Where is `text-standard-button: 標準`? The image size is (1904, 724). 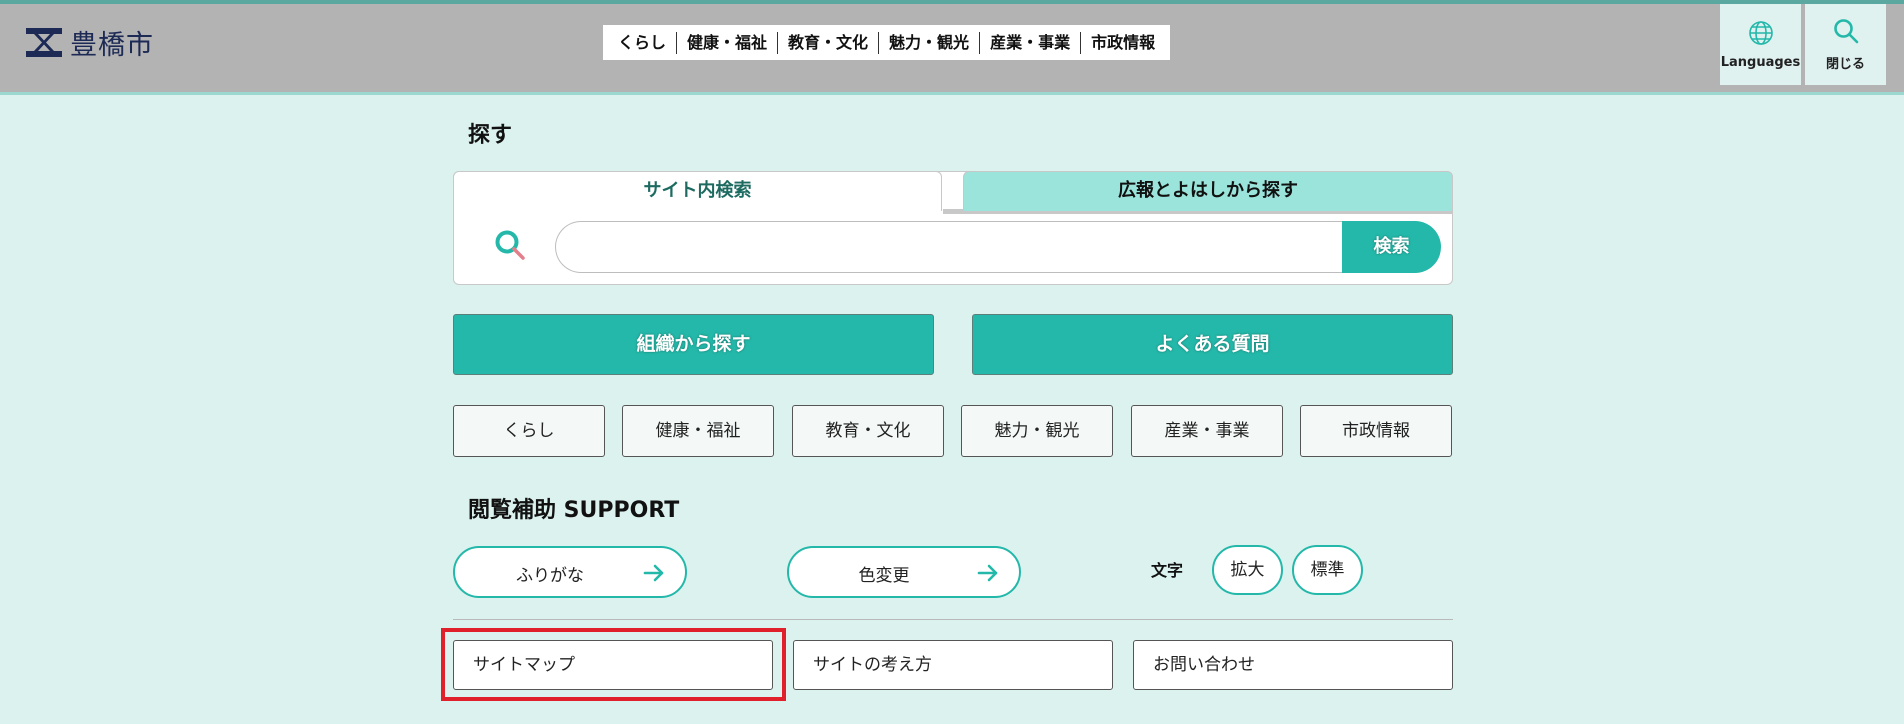
text-standard-button: 標準 is located at coordinates (1327, 570).